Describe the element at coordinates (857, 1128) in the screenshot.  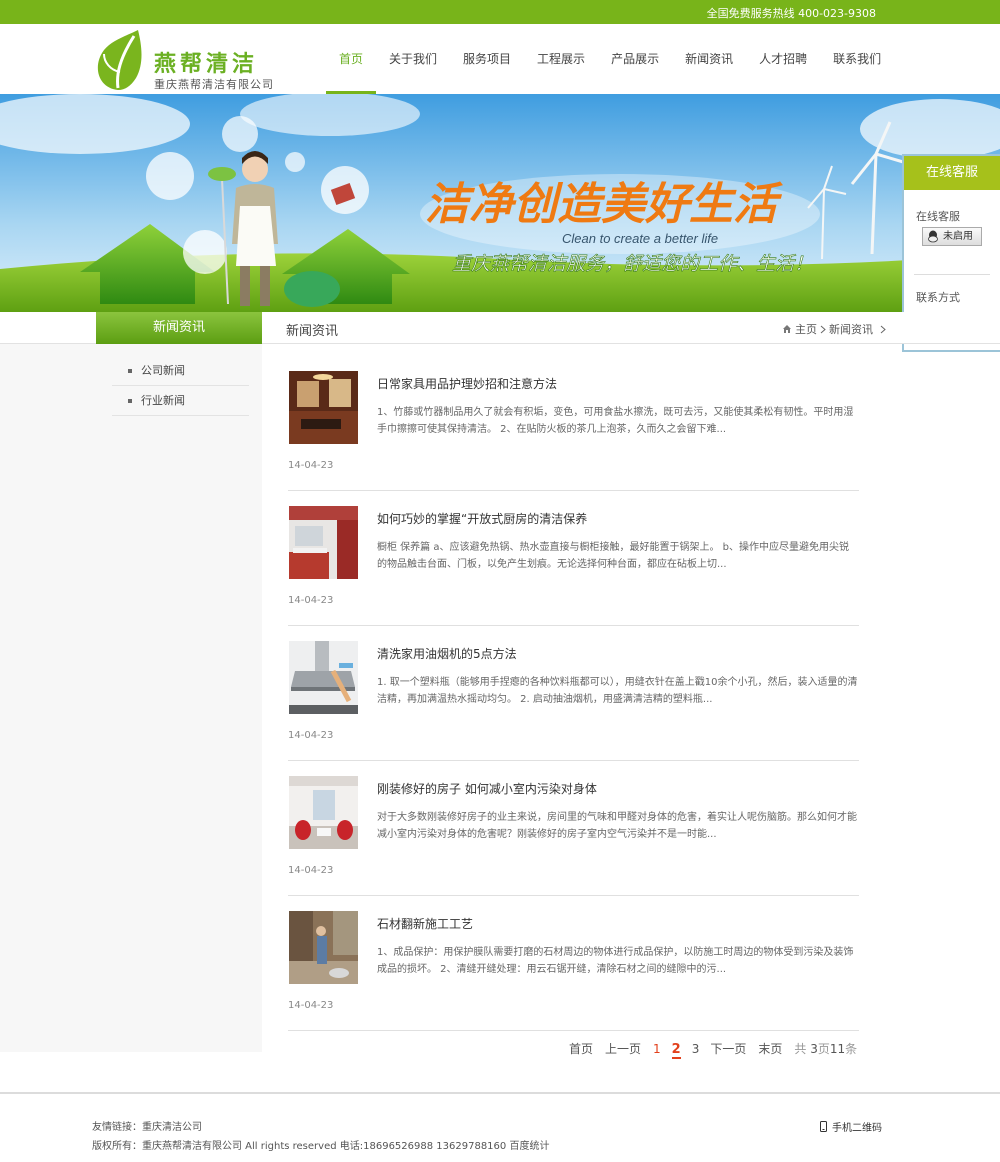
I see `mobile-qr-label: 手机二维码` at that location.